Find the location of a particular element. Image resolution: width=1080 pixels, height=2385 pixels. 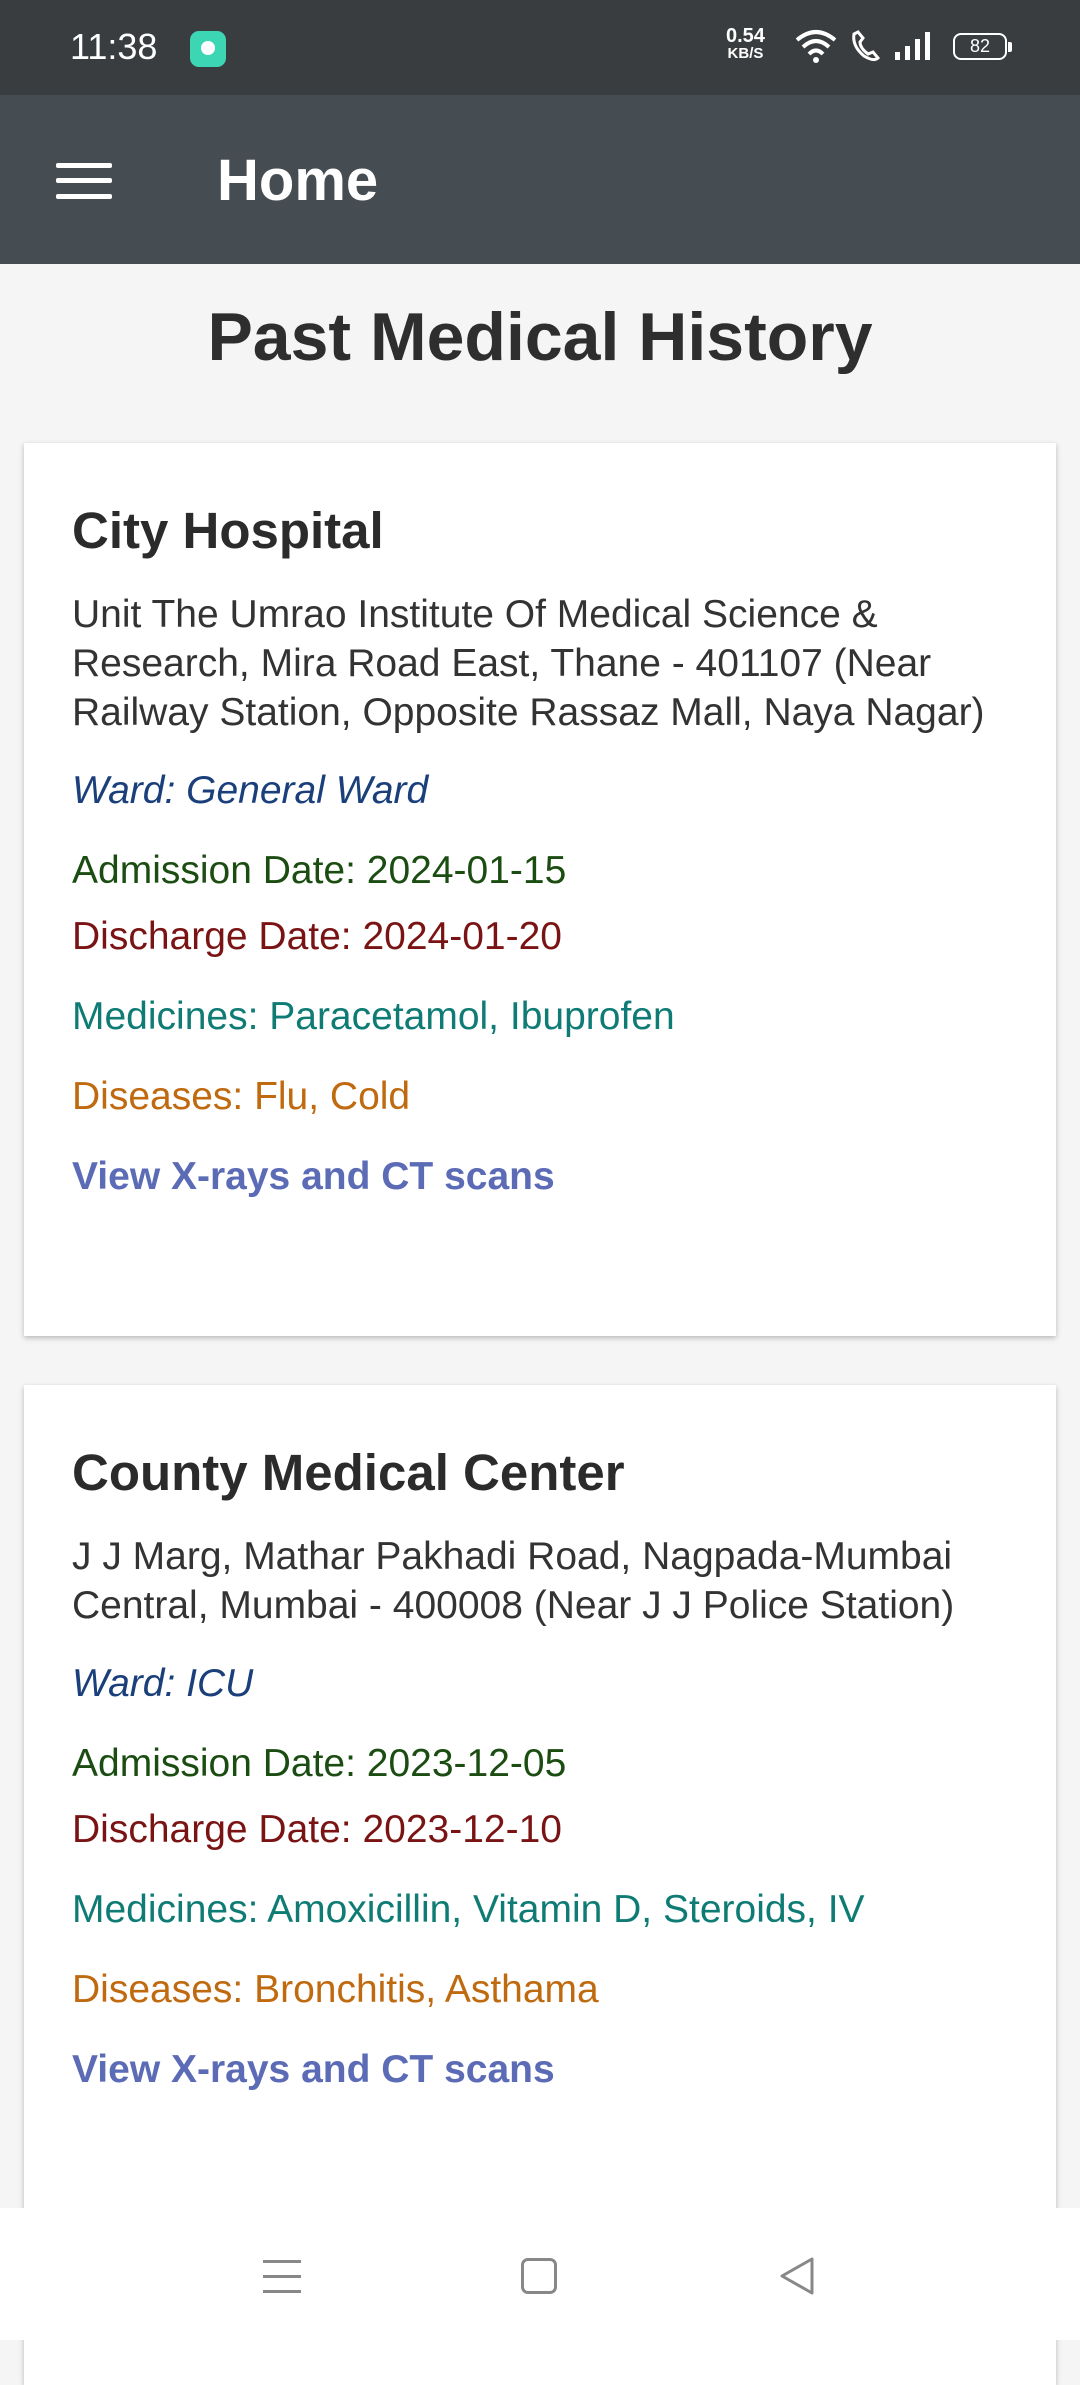

hospital-name: City Hospital is located at coordinates (228, 530).